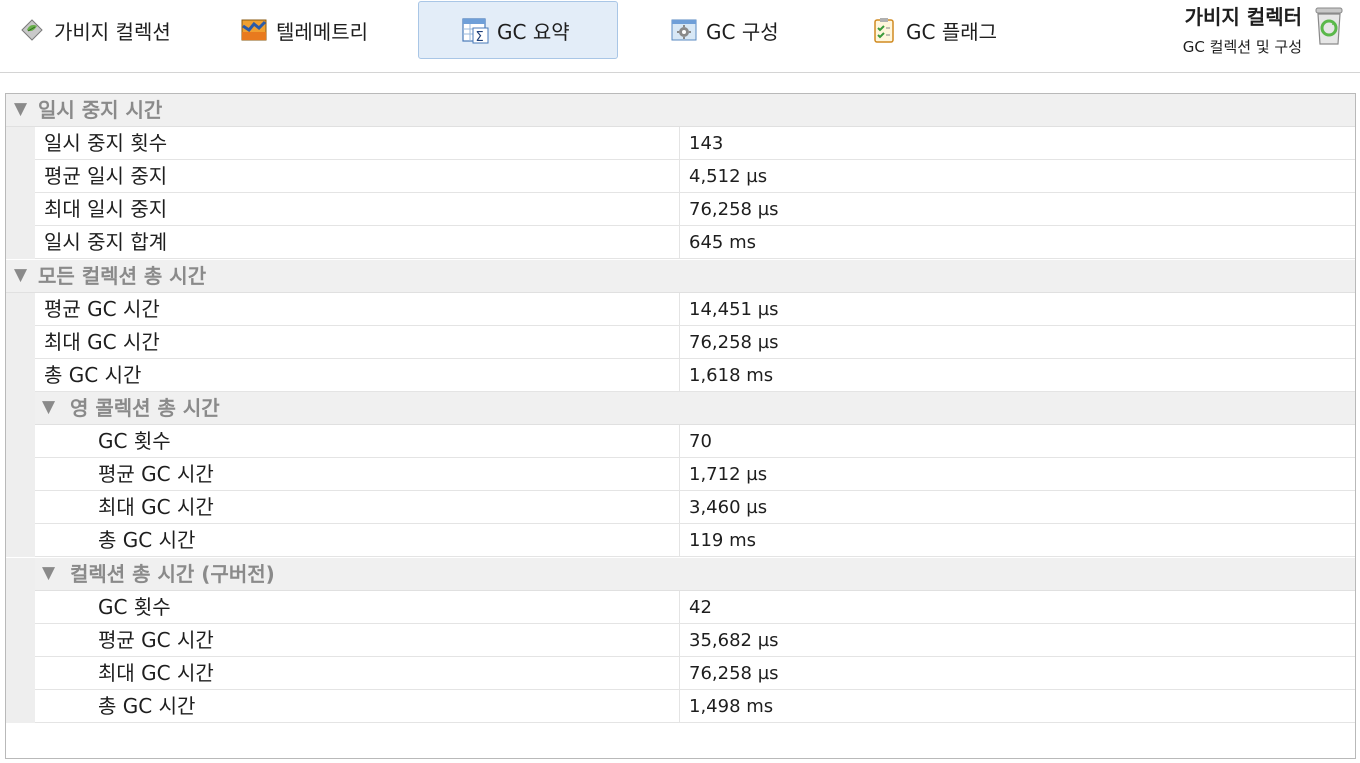  I want to click on table-row: 일시 중지 합계 645 ms, so click(680, 242).